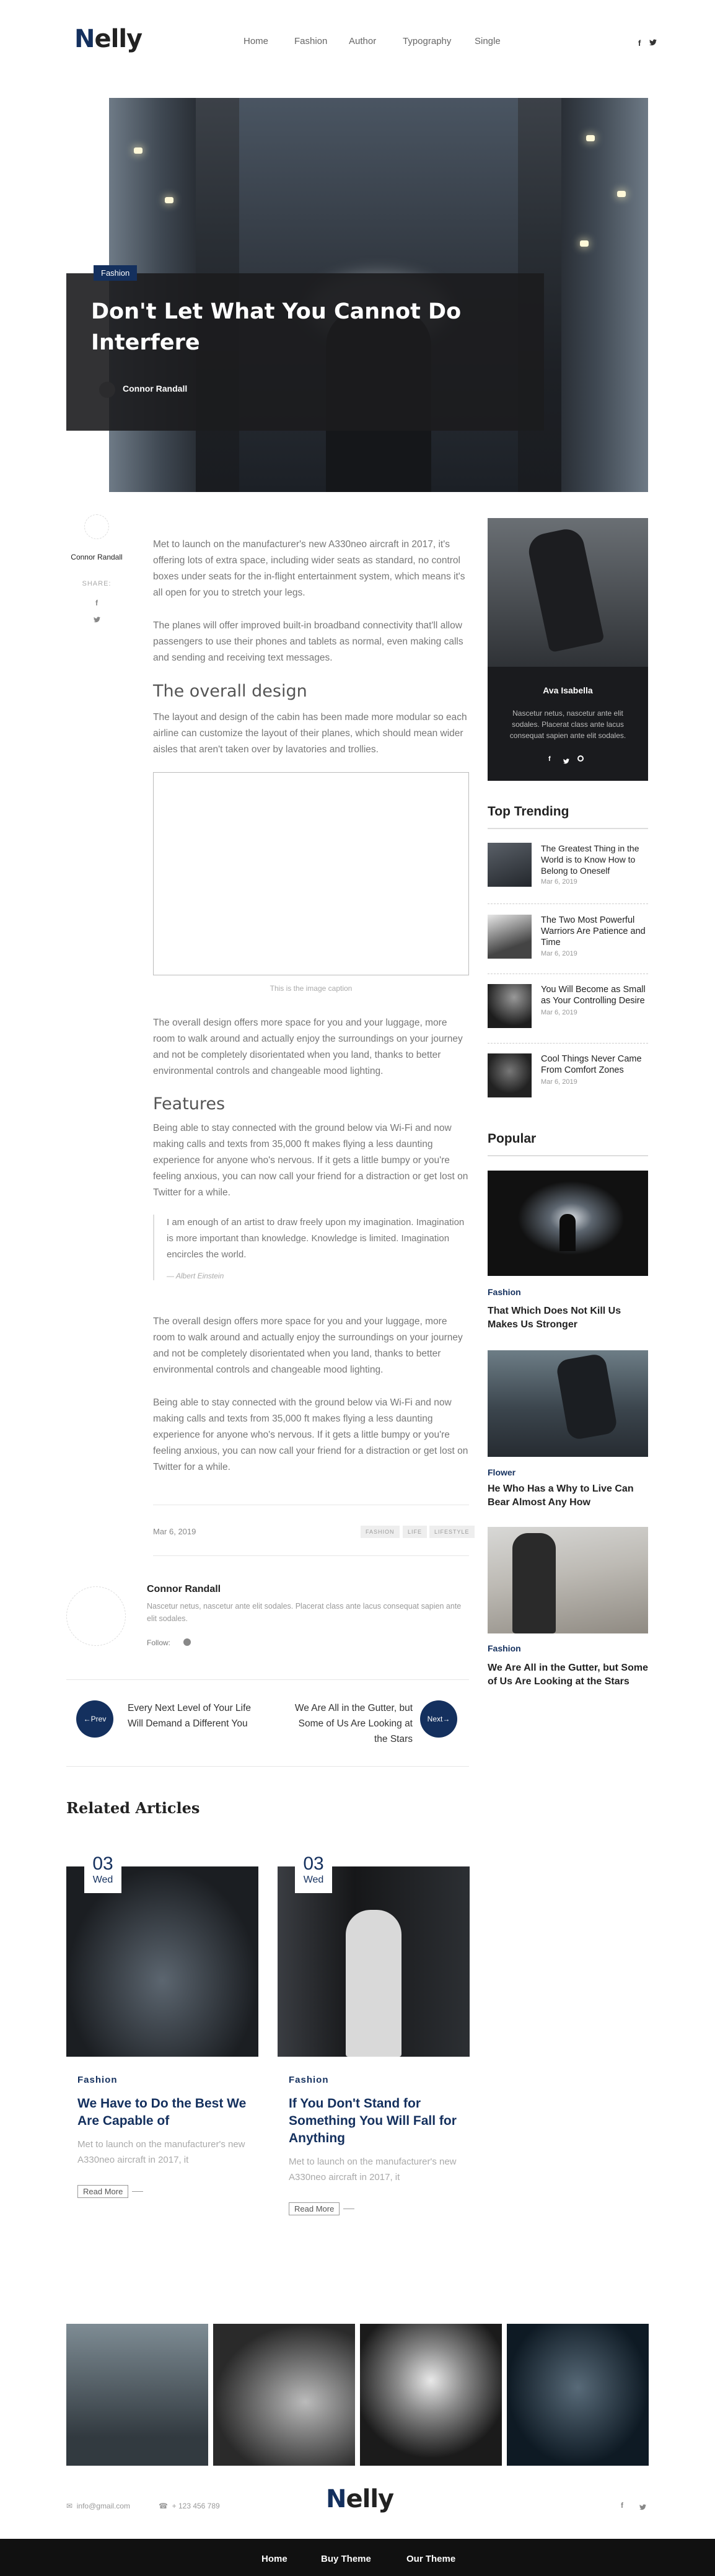 The image size is (715, 2576). I want to click on footer-email: ✉ info@gmail.com, so click(98, 2506).